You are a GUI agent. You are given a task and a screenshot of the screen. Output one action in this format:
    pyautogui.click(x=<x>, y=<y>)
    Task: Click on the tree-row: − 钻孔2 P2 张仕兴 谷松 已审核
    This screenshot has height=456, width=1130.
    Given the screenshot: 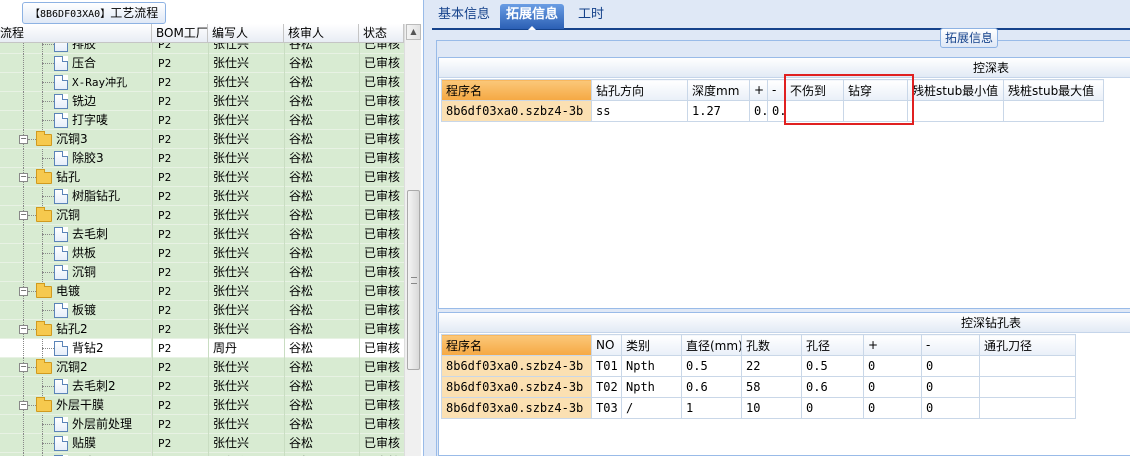 What is the action you would take?
    pyautogui.click(x=202, y=329)
    